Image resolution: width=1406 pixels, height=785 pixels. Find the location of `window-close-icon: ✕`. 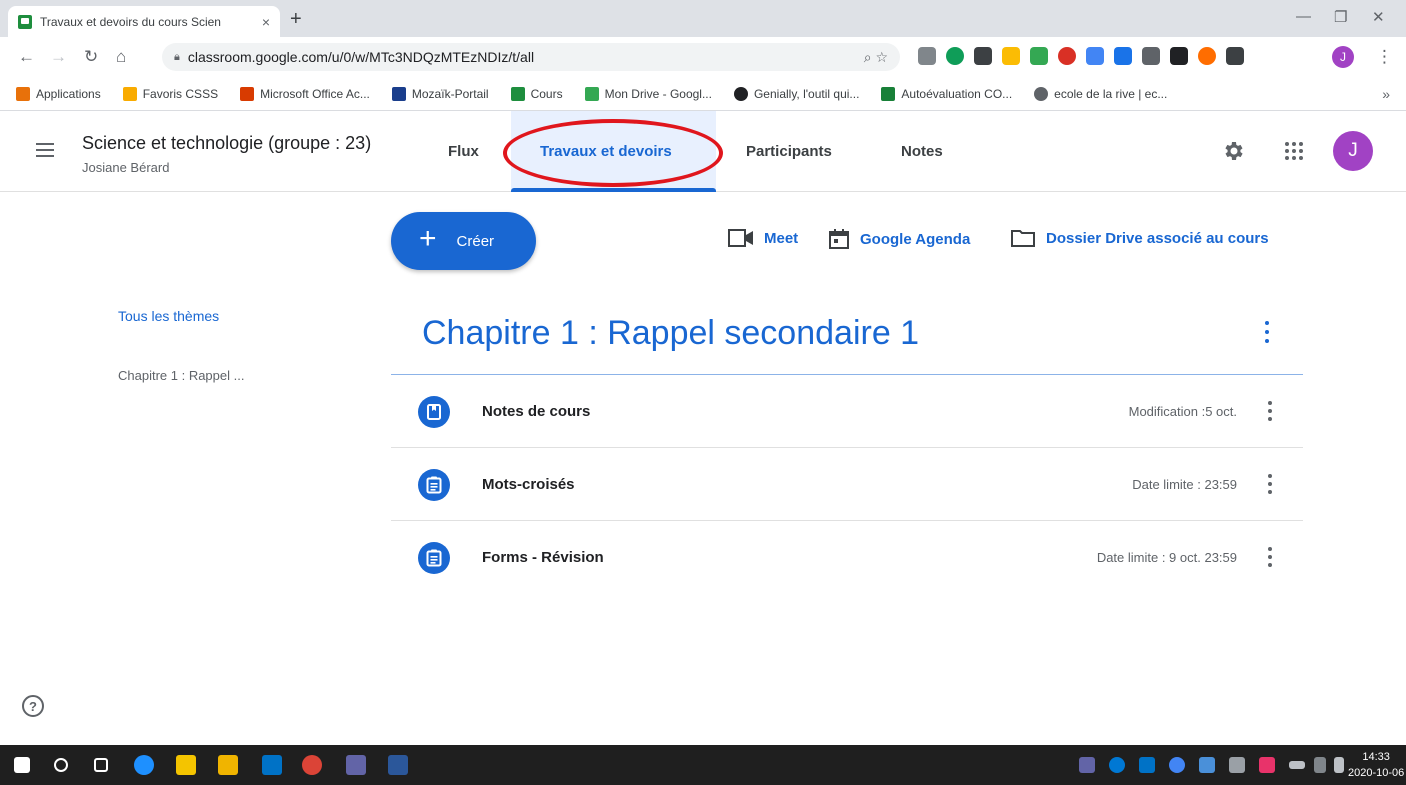

window-close-icon: ✕ is located at coordinates (1378, 17).